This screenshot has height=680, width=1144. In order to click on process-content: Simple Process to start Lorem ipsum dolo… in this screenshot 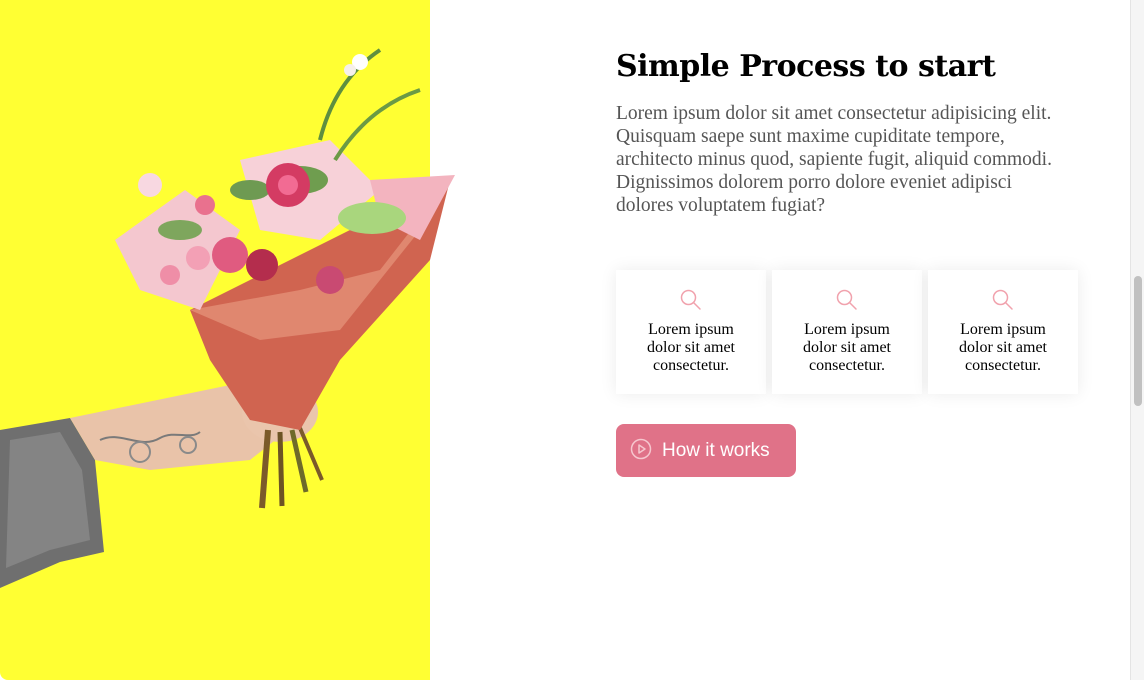, I will do `click(851, 132)`.